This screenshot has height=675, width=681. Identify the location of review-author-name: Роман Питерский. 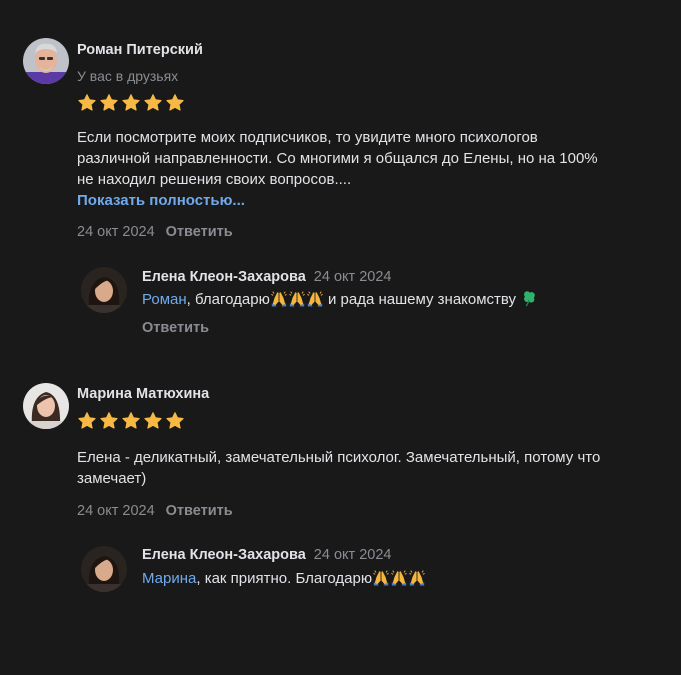
(140, 50).